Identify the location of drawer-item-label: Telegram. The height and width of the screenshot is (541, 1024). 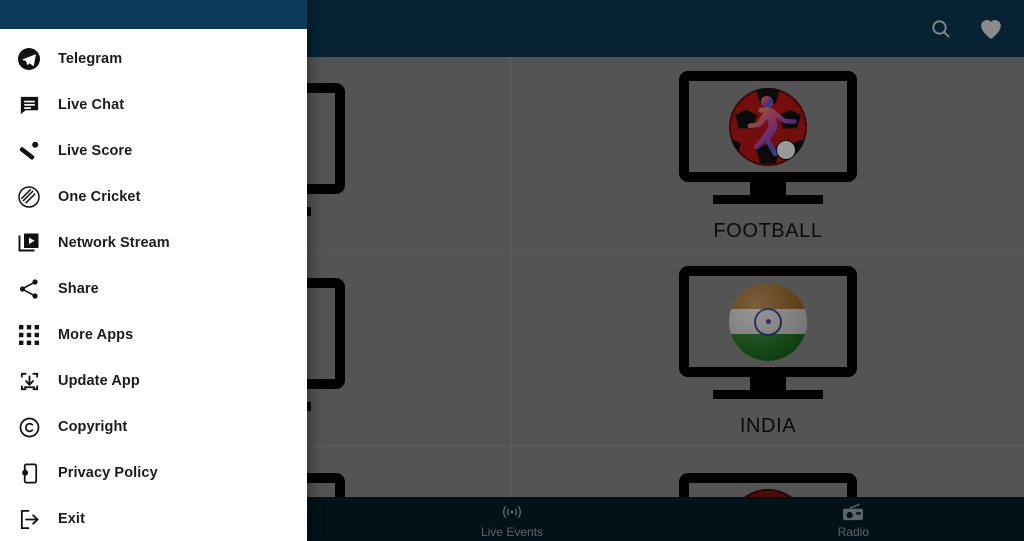
(90, 59).